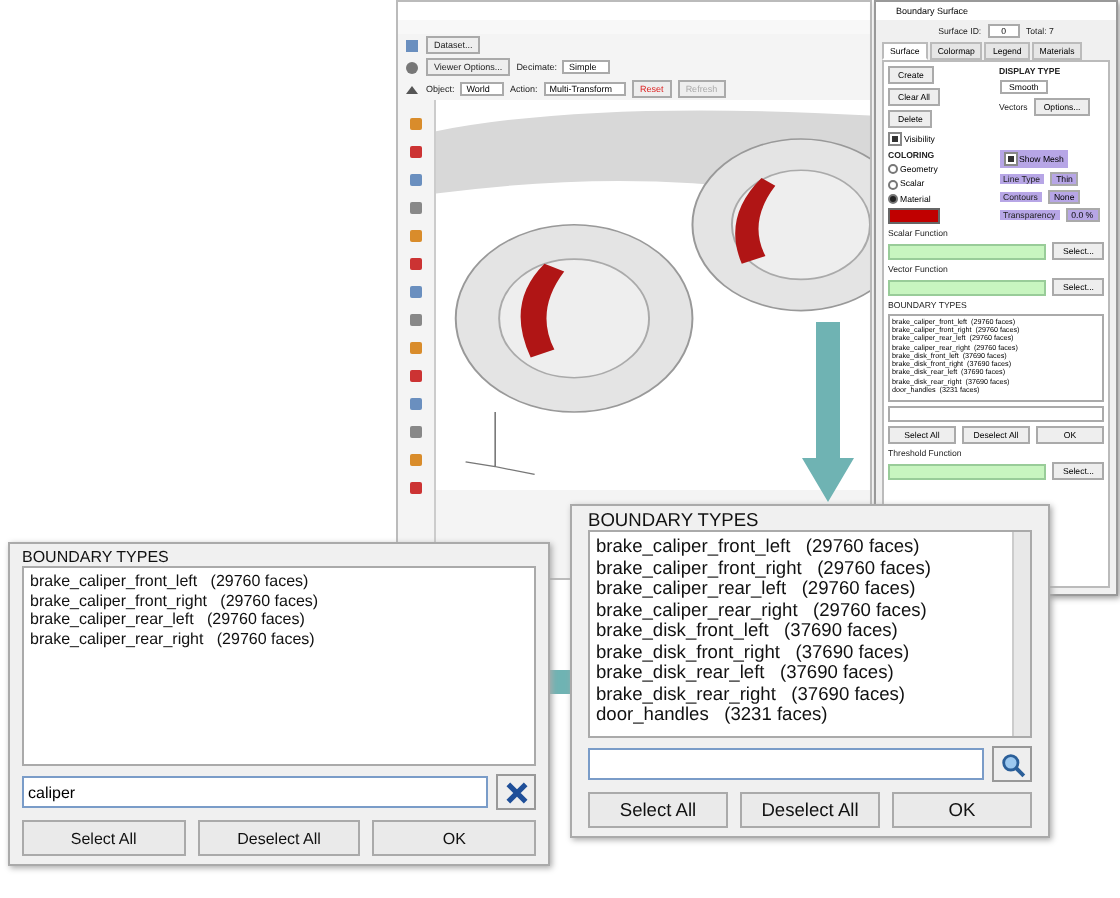 The image size is (1120, 898). Describe the element at coordinates (1021, 634) in the screenshot. I see `scrollbar` at that location.